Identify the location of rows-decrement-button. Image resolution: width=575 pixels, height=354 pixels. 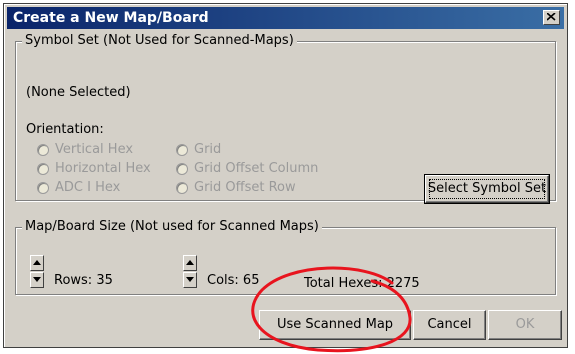
(37, 280).